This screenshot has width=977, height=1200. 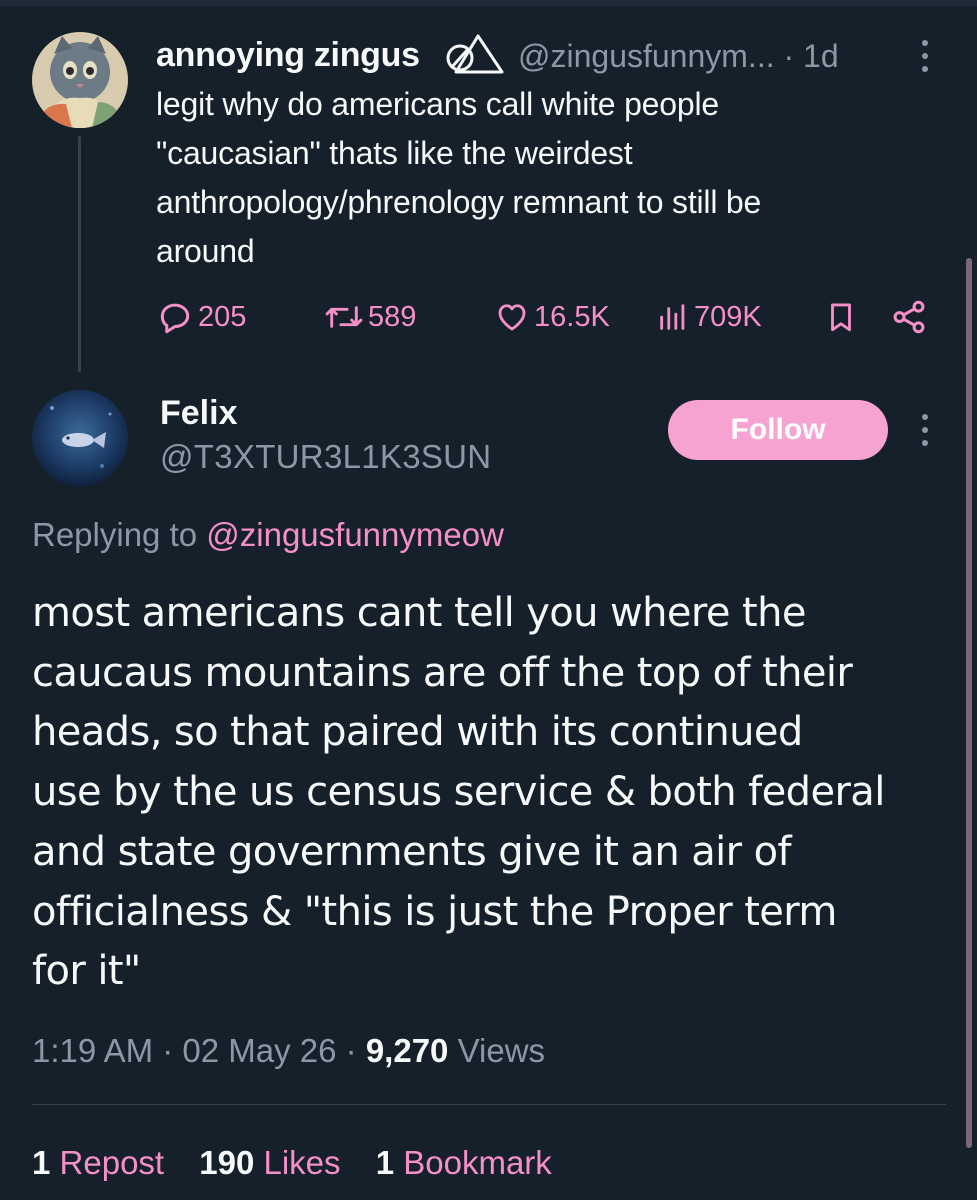 I want to click on tweet-text-line: legit why do americans call white people, so click(x=437, y=104).